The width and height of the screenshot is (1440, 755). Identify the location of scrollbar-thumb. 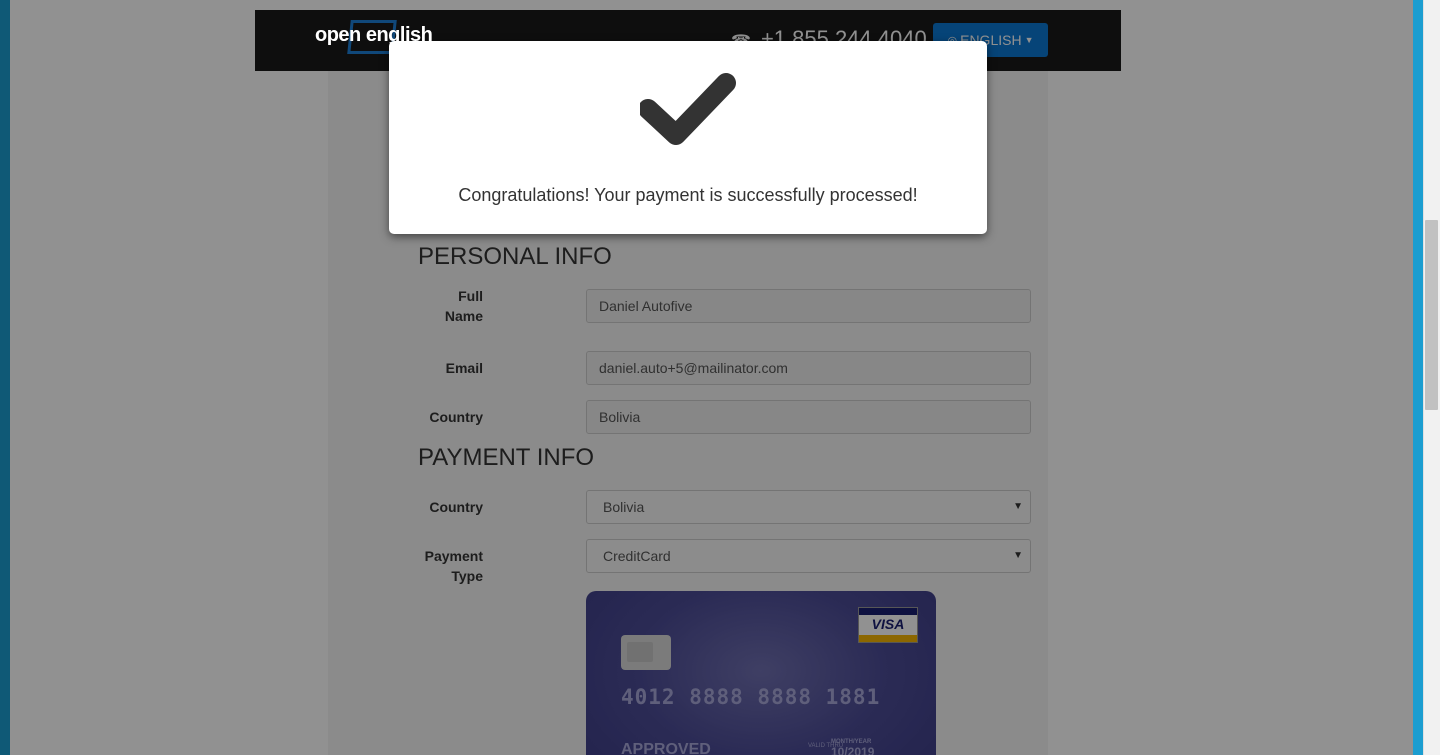
(1431, 315).